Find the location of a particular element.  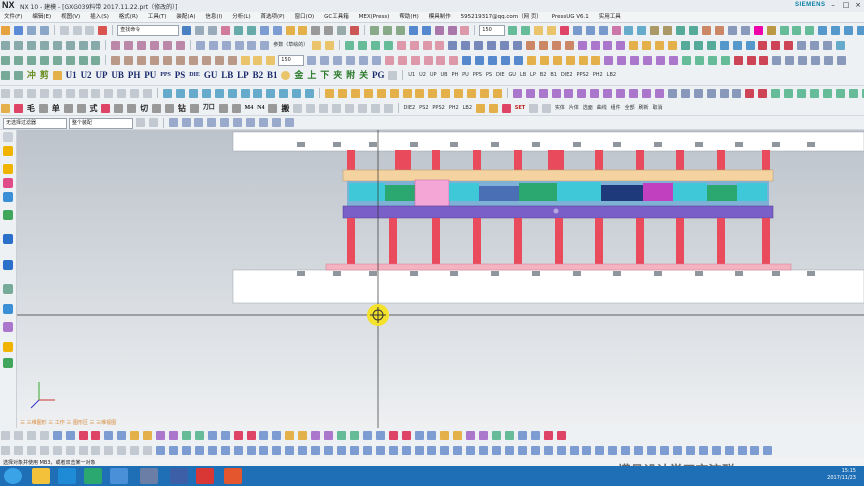

punch-icon is located at coordinates (635, 60).